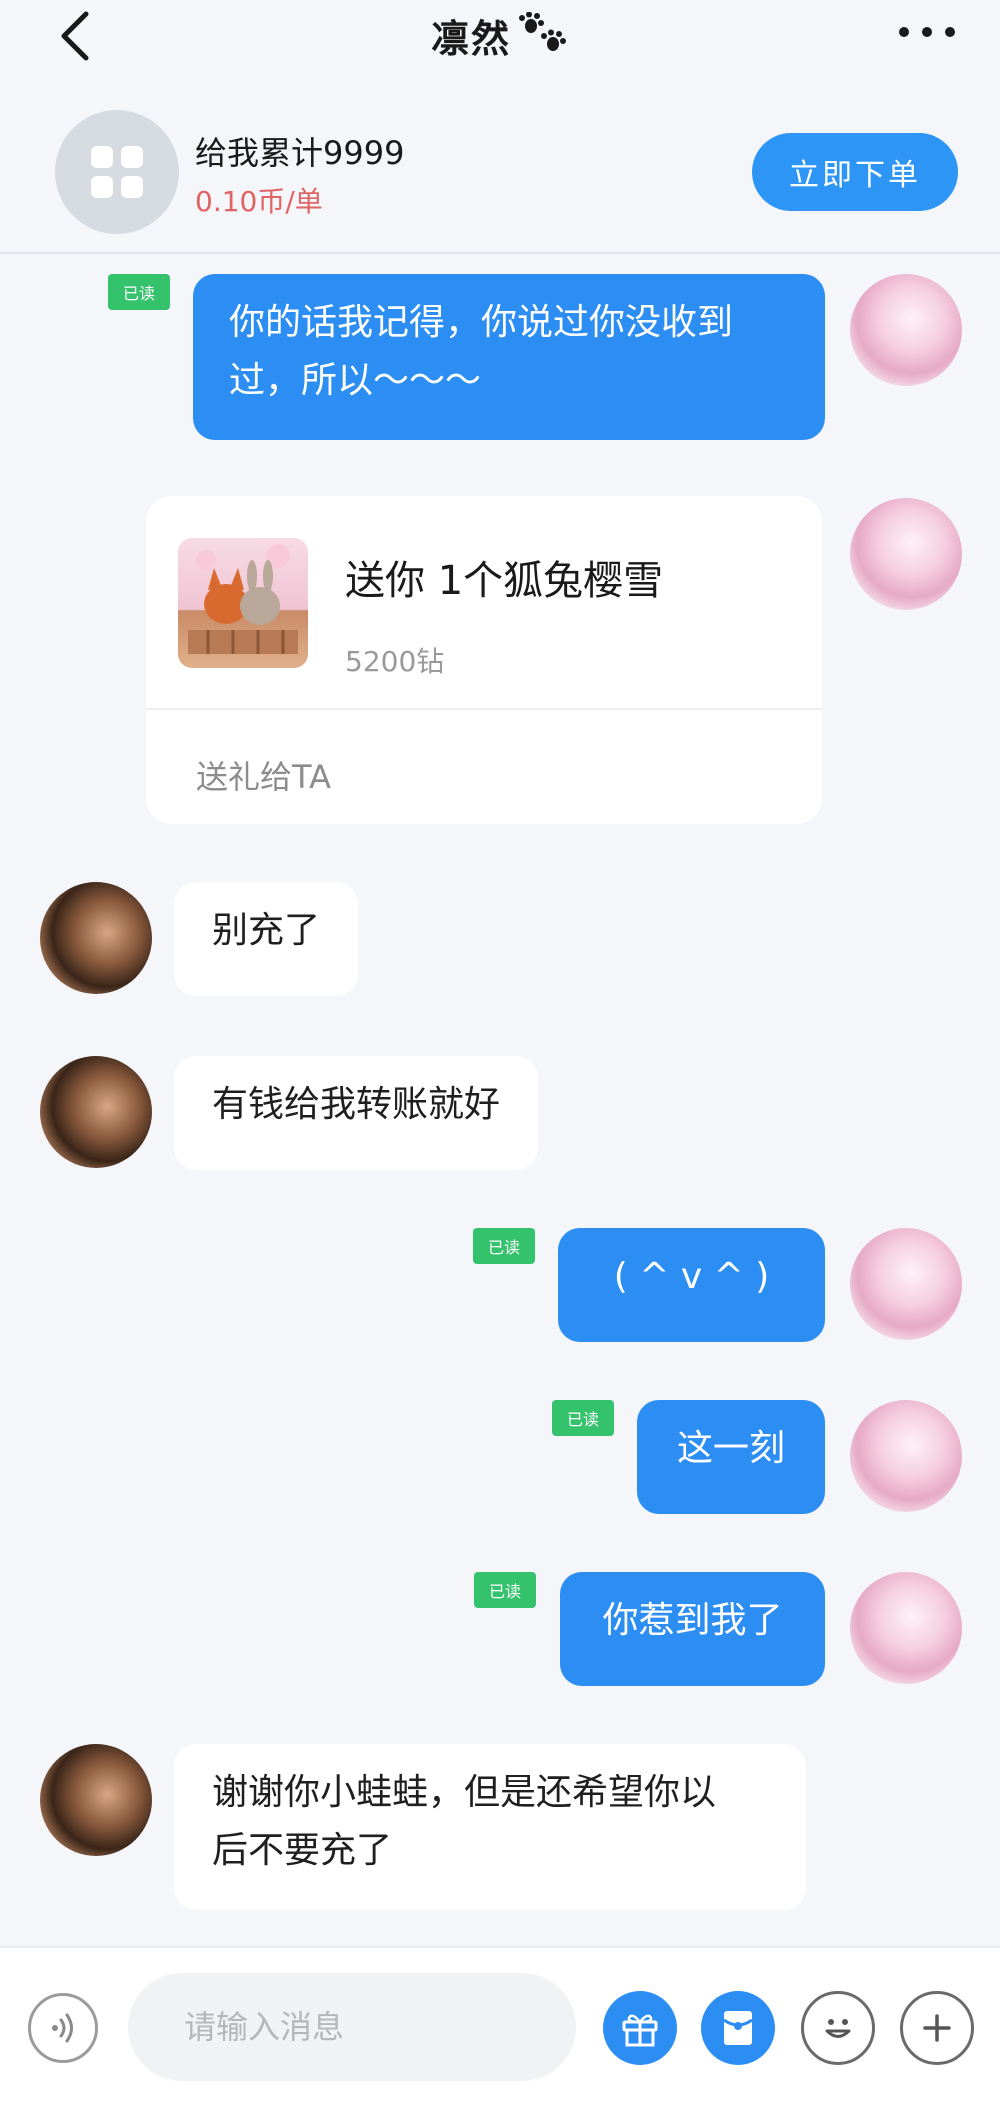  Describe the element at coordinates (691, 1285) in the screenshot. I see `message-bubble-me: ( ^ v ^ )` at that location.